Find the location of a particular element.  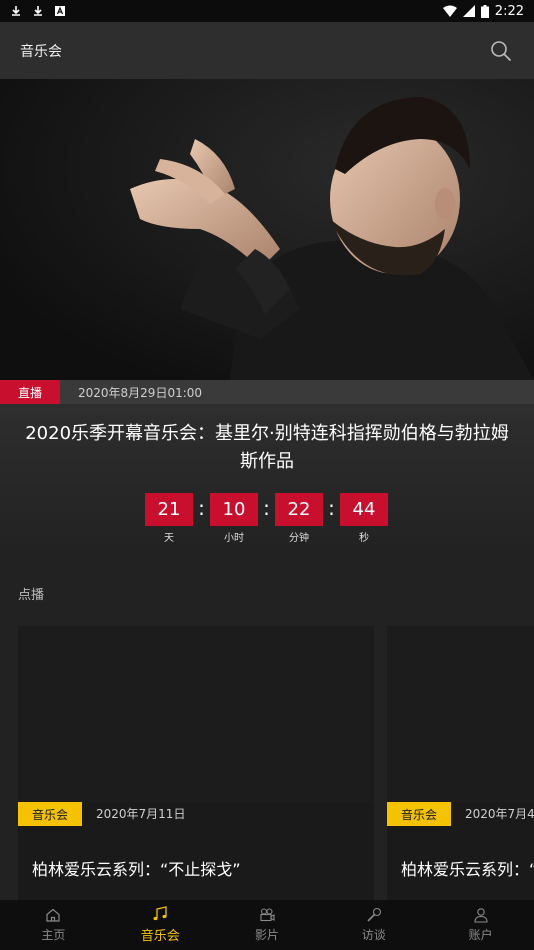

countdown-seconds-value: 44 is located at coordinates (364, 509).